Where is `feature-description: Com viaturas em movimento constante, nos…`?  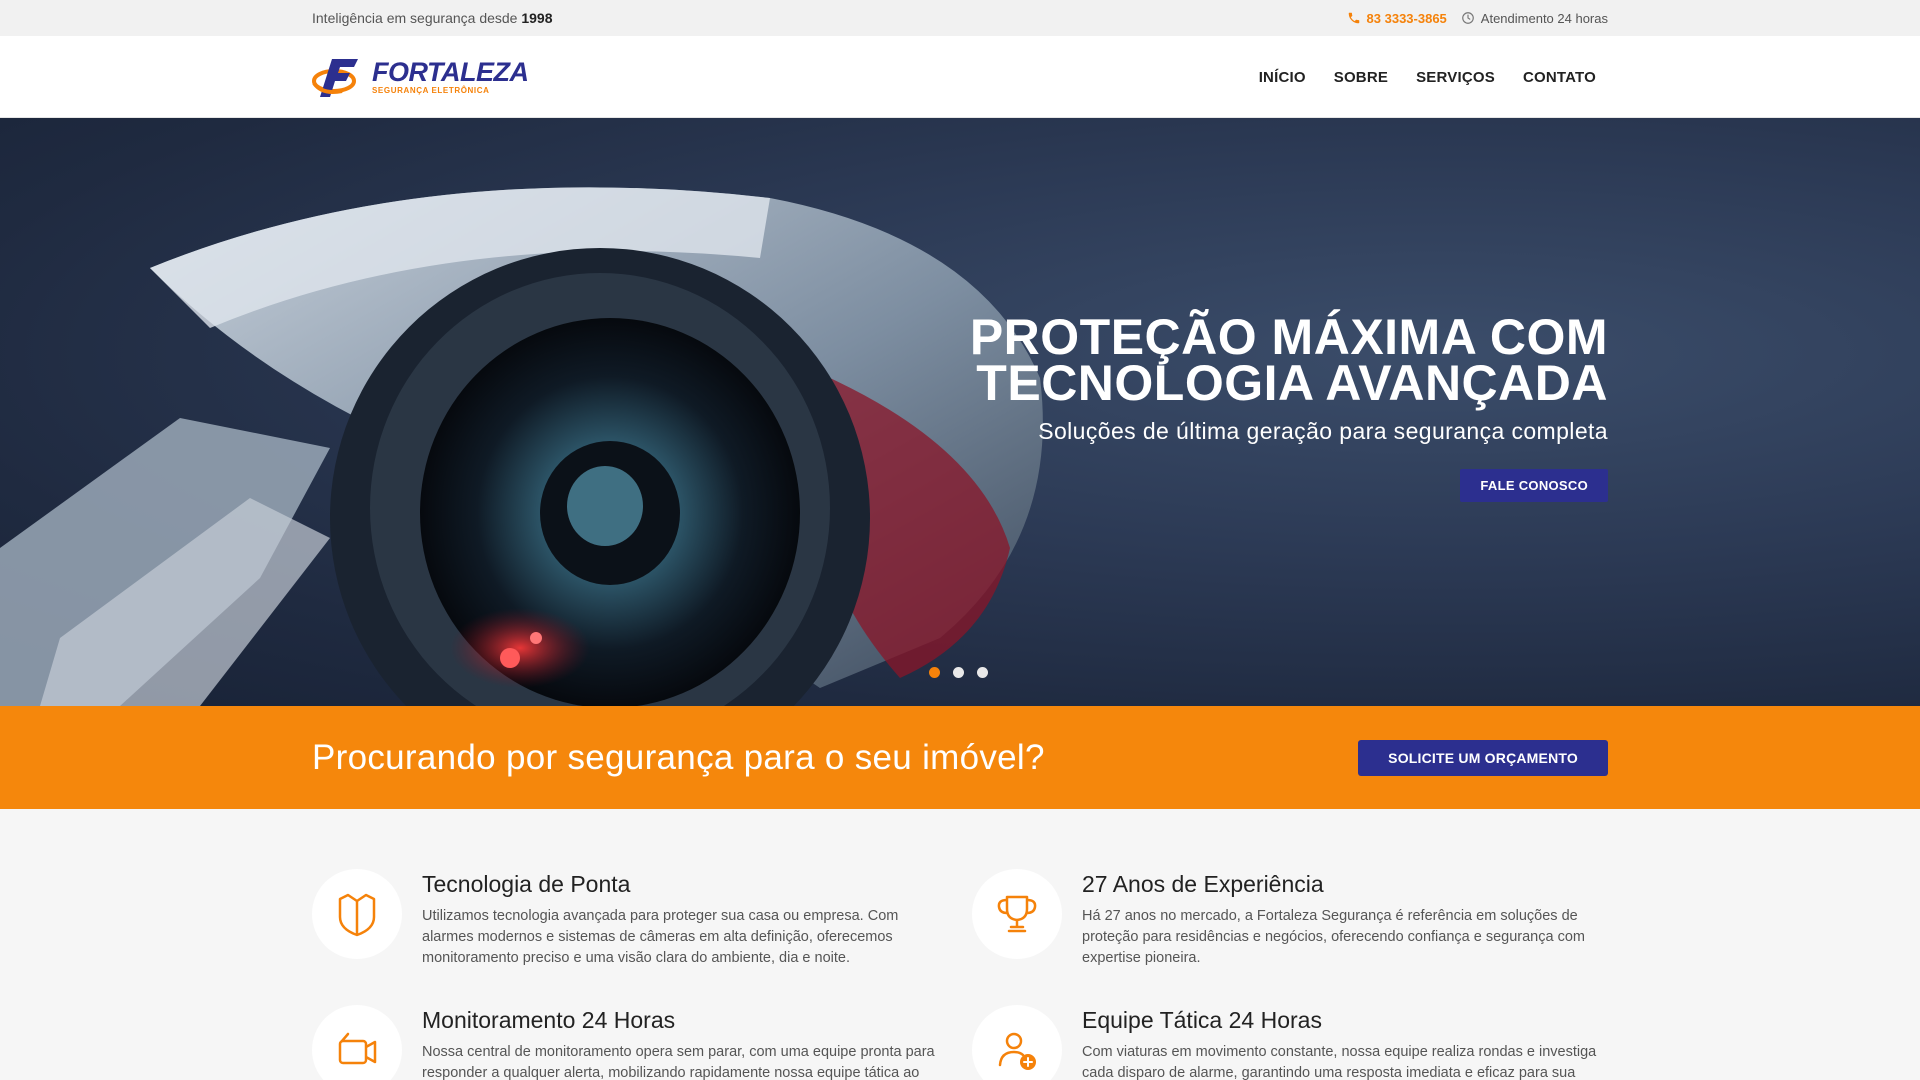
feature-description: Com viaturas em movimento constante, nos… is located at coordinates (1339, 1062).